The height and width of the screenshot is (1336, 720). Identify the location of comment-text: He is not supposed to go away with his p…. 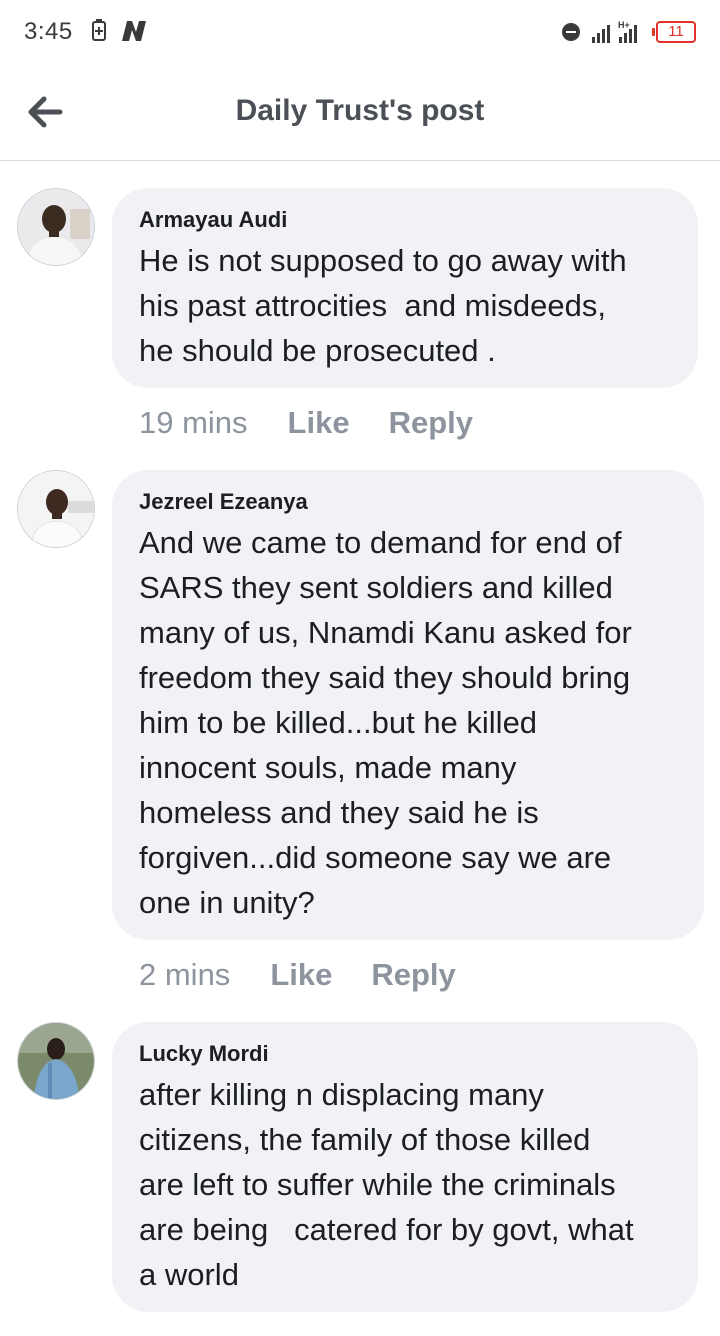
(383, 305).